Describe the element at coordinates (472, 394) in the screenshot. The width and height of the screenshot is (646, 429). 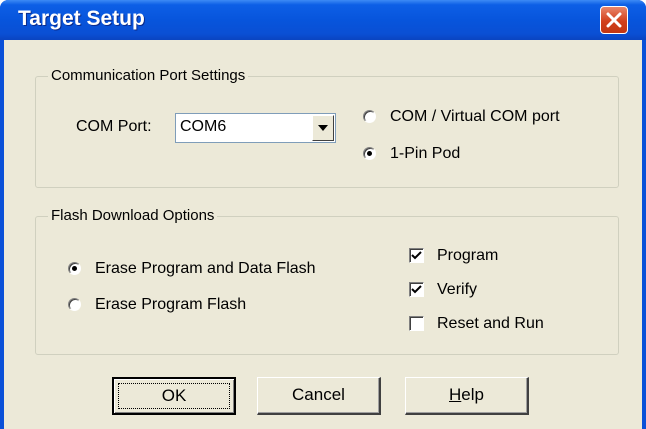
I see `help-label-rest: elp` at that location.